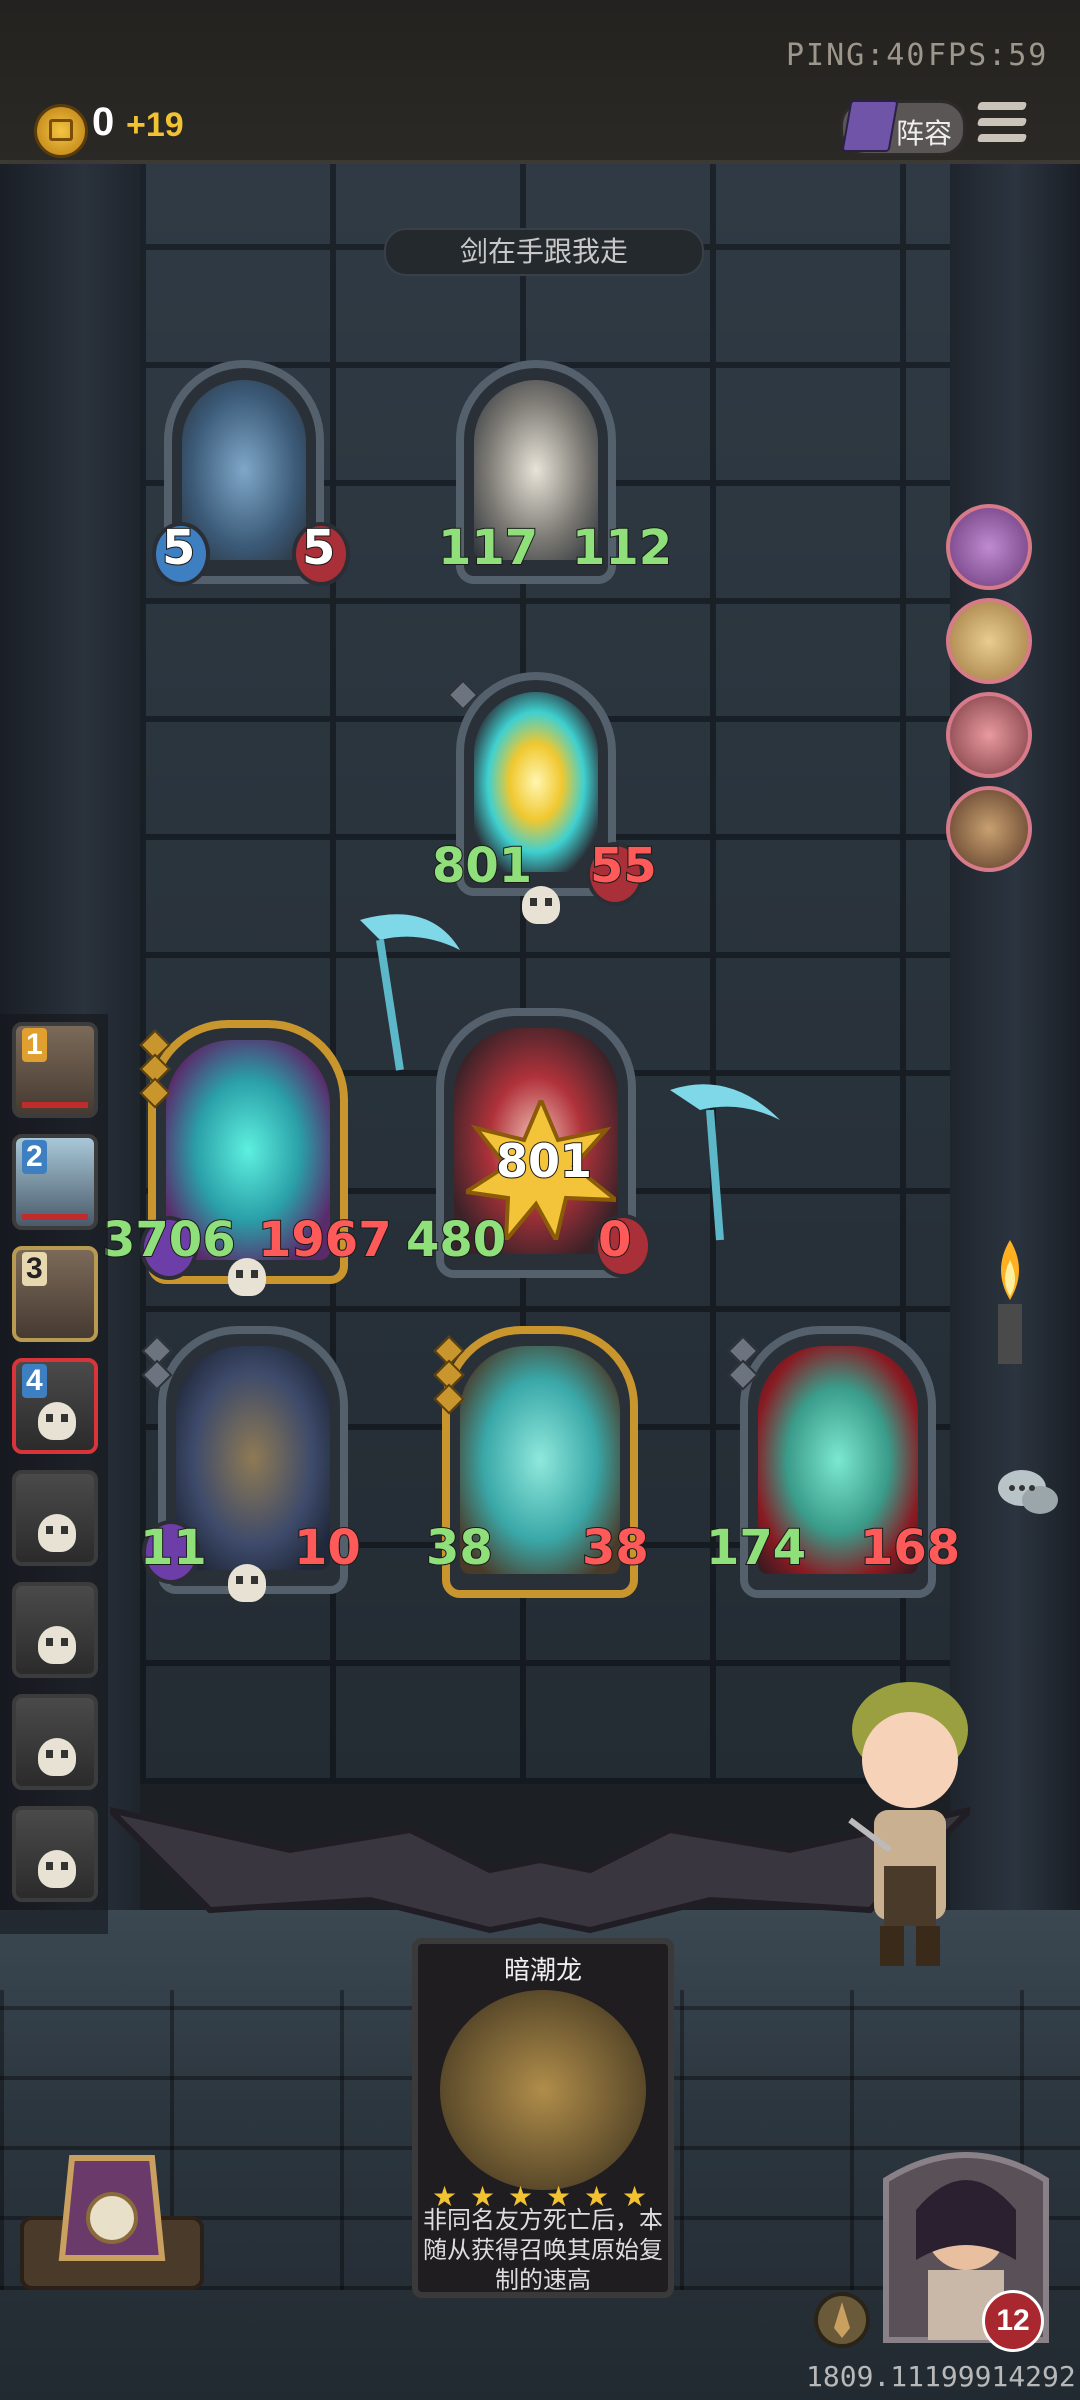  Describe the element at coordinates (842, 2320) in the screenshot. I see `hero-power-icon` at that location.